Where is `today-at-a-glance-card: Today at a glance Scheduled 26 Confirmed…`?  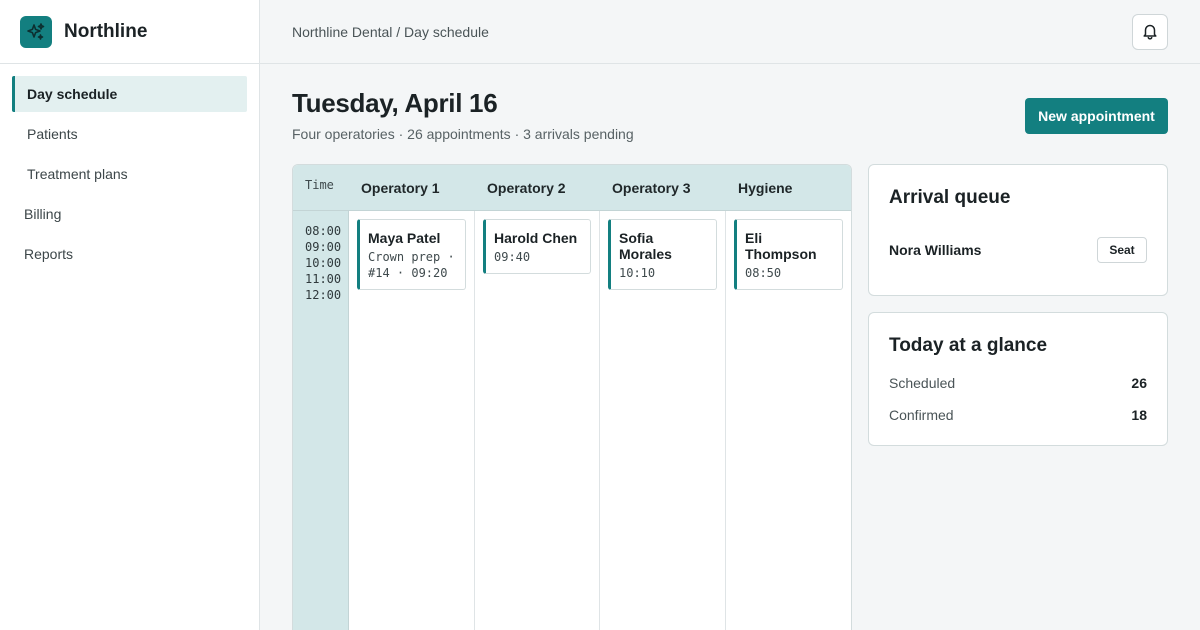
today-at-a-glance-card: Today at a glance Scheduled 26 Confirmed… is located at coordinates (1018, 379).